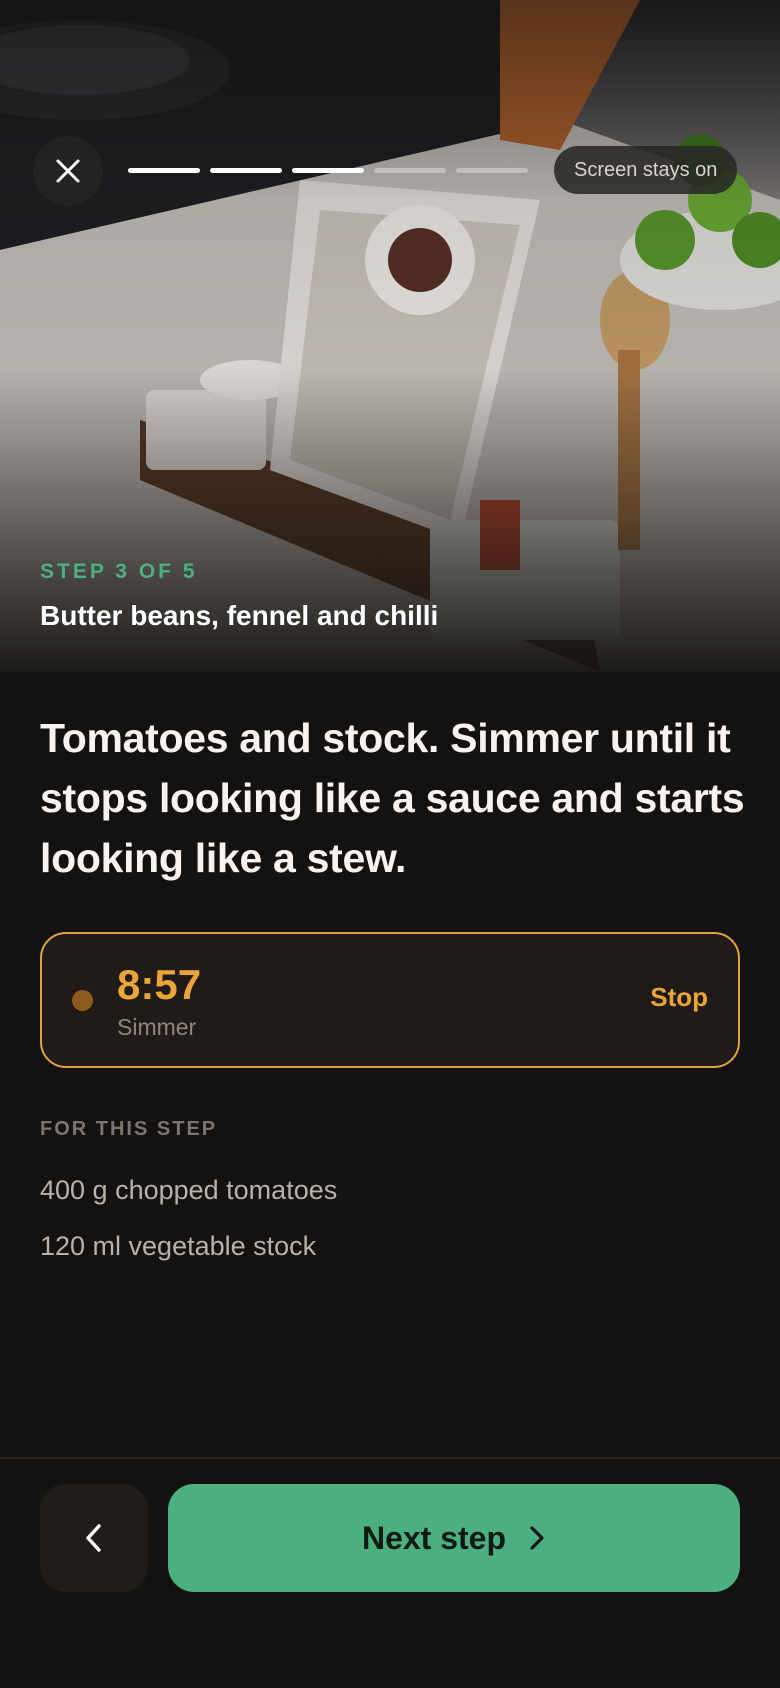 The width and height of the screenshot is (780, 1688). What do you see at coordinates (390, 1000) in the screenshot?
I see `step-timer: 8:57 Simmer Stop` at bounding box center [390, 1000].